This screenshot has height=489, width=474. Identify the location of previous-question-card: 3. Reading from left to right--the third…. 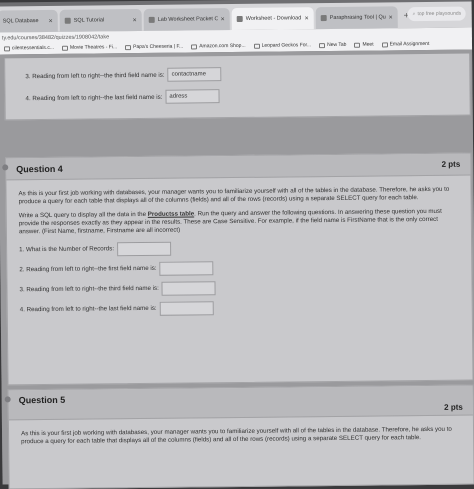
(237, 87).